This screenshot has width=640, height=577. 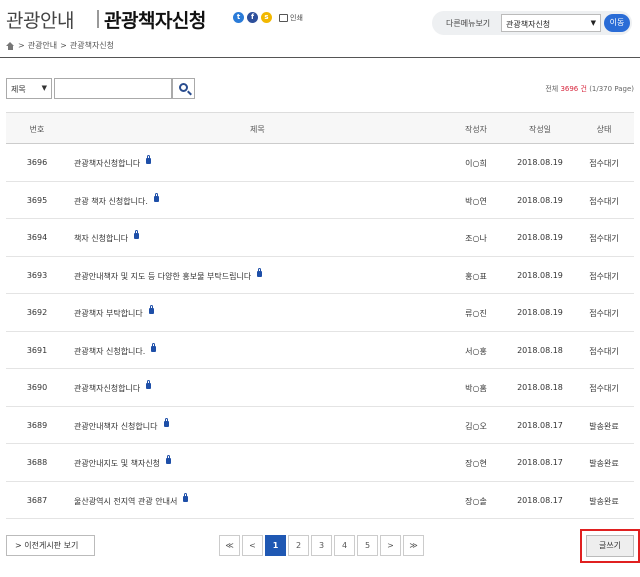 What do you see at coordinates (252, 17) in the screenshot?
I see `facebook-icon: f` at bounding box center [252, 17].